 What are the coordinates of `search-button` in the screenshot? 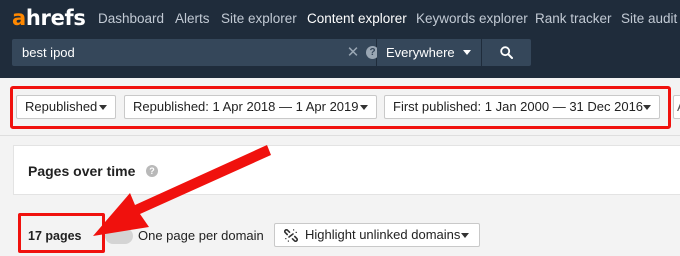 It's located at (506, 52).